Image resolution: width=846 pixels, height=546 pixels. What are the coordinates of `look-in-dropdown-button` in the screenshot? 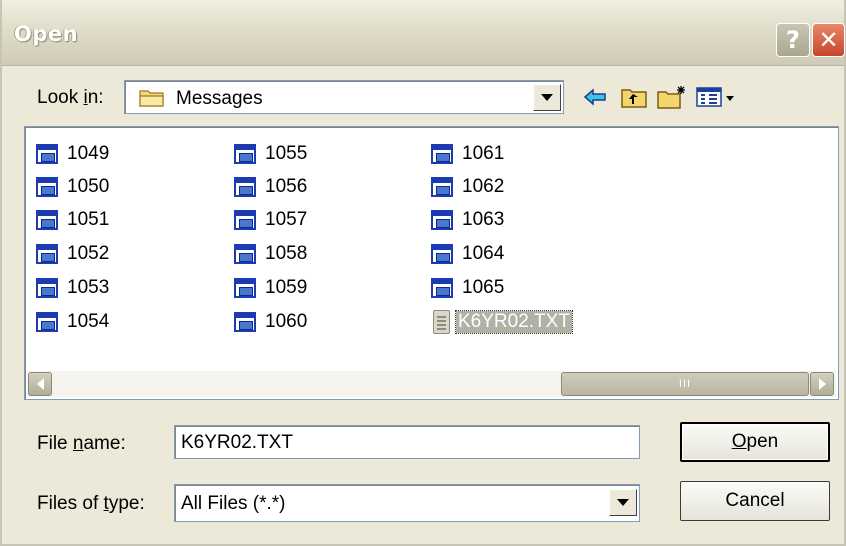 It's located at (547, 97).